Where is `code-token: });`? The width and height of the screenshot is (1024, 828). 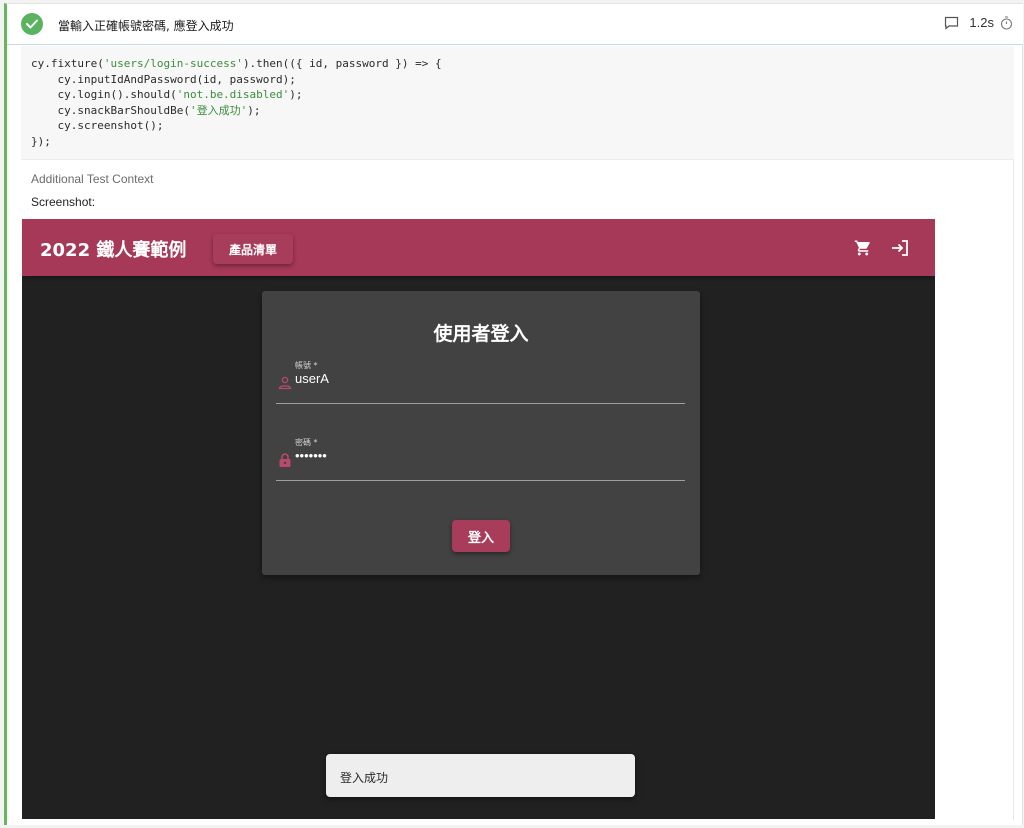 code-token: }); is located at coordinates (41, 141).